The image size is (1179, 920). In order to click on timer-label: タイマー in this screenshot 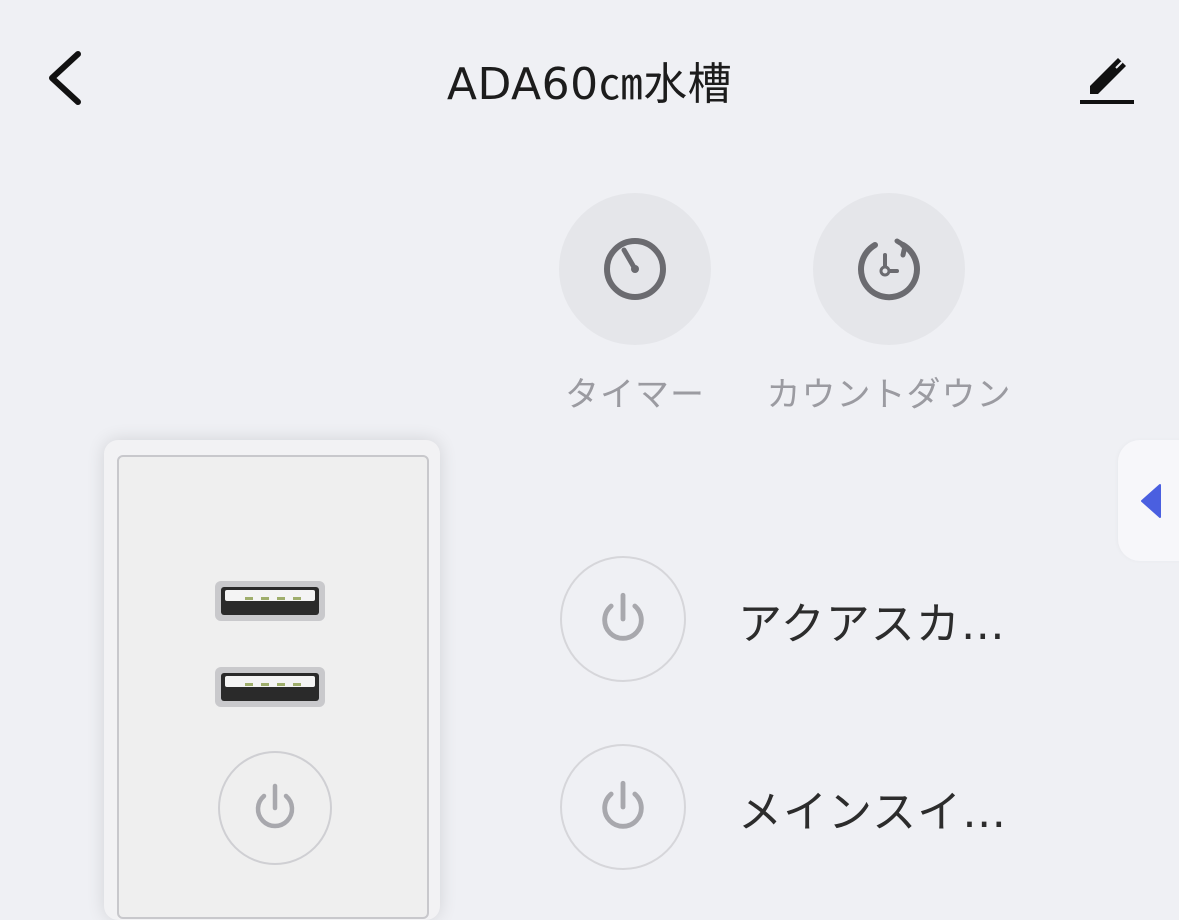, I will do `click(635, 395)`.